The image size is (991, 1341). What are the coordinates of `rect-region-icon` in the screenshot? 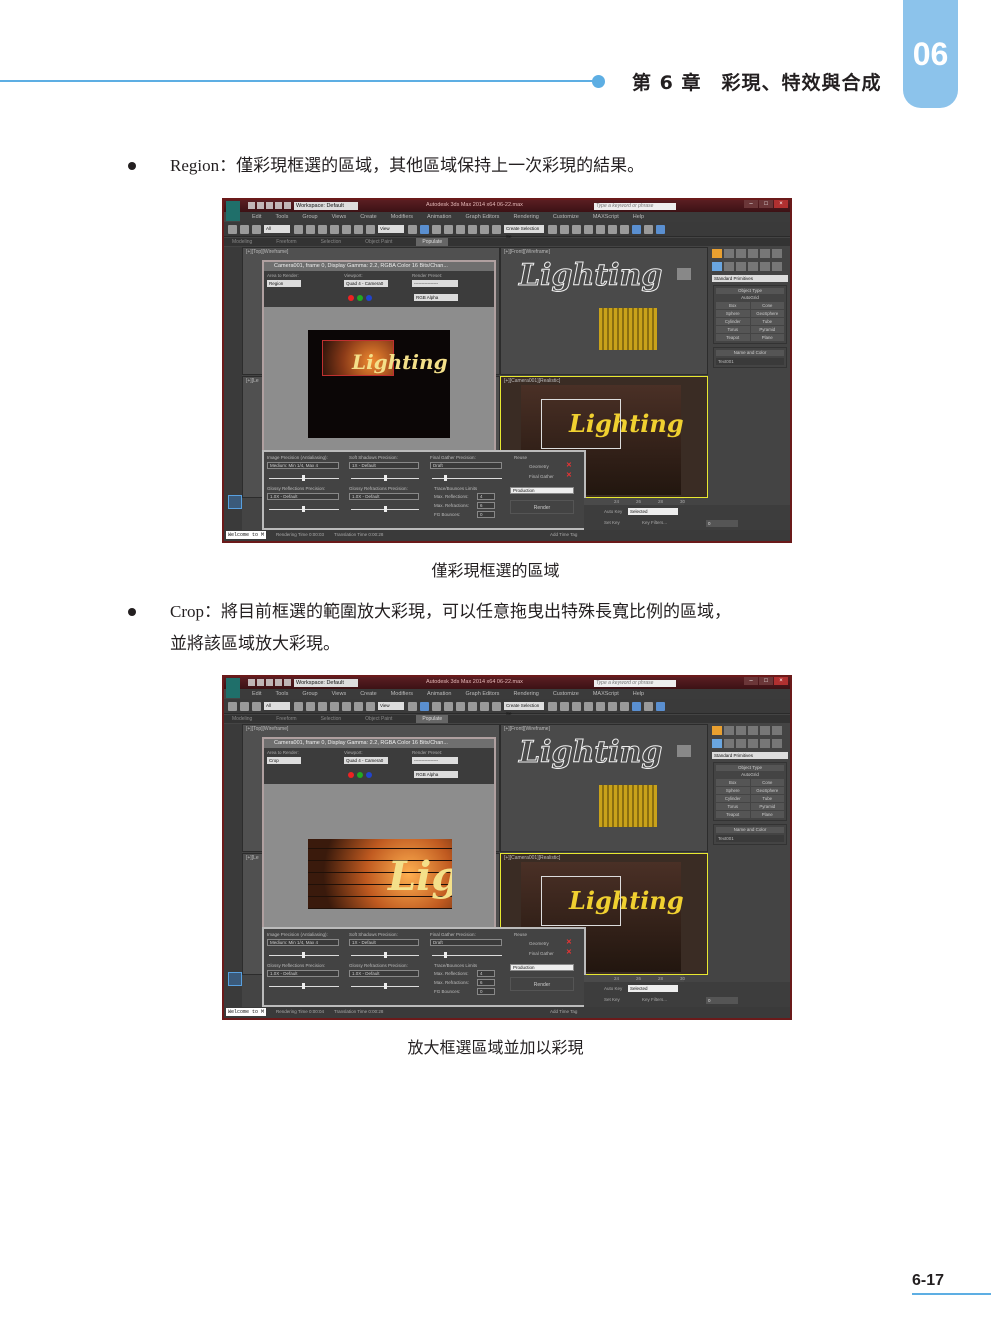 It's located at (322, 706).